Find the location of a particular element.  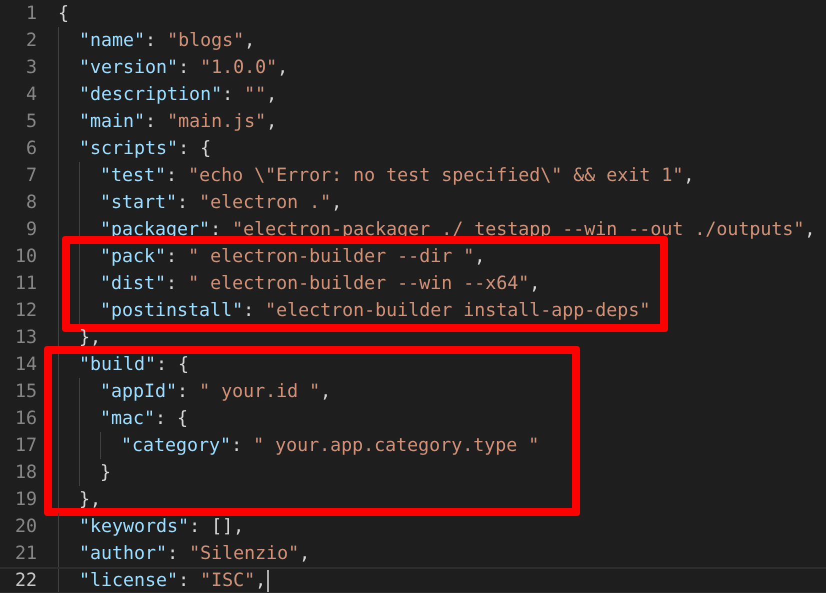

code-line: "dist": " electron-builder --win --x64", is located at coordinates (320, 284).